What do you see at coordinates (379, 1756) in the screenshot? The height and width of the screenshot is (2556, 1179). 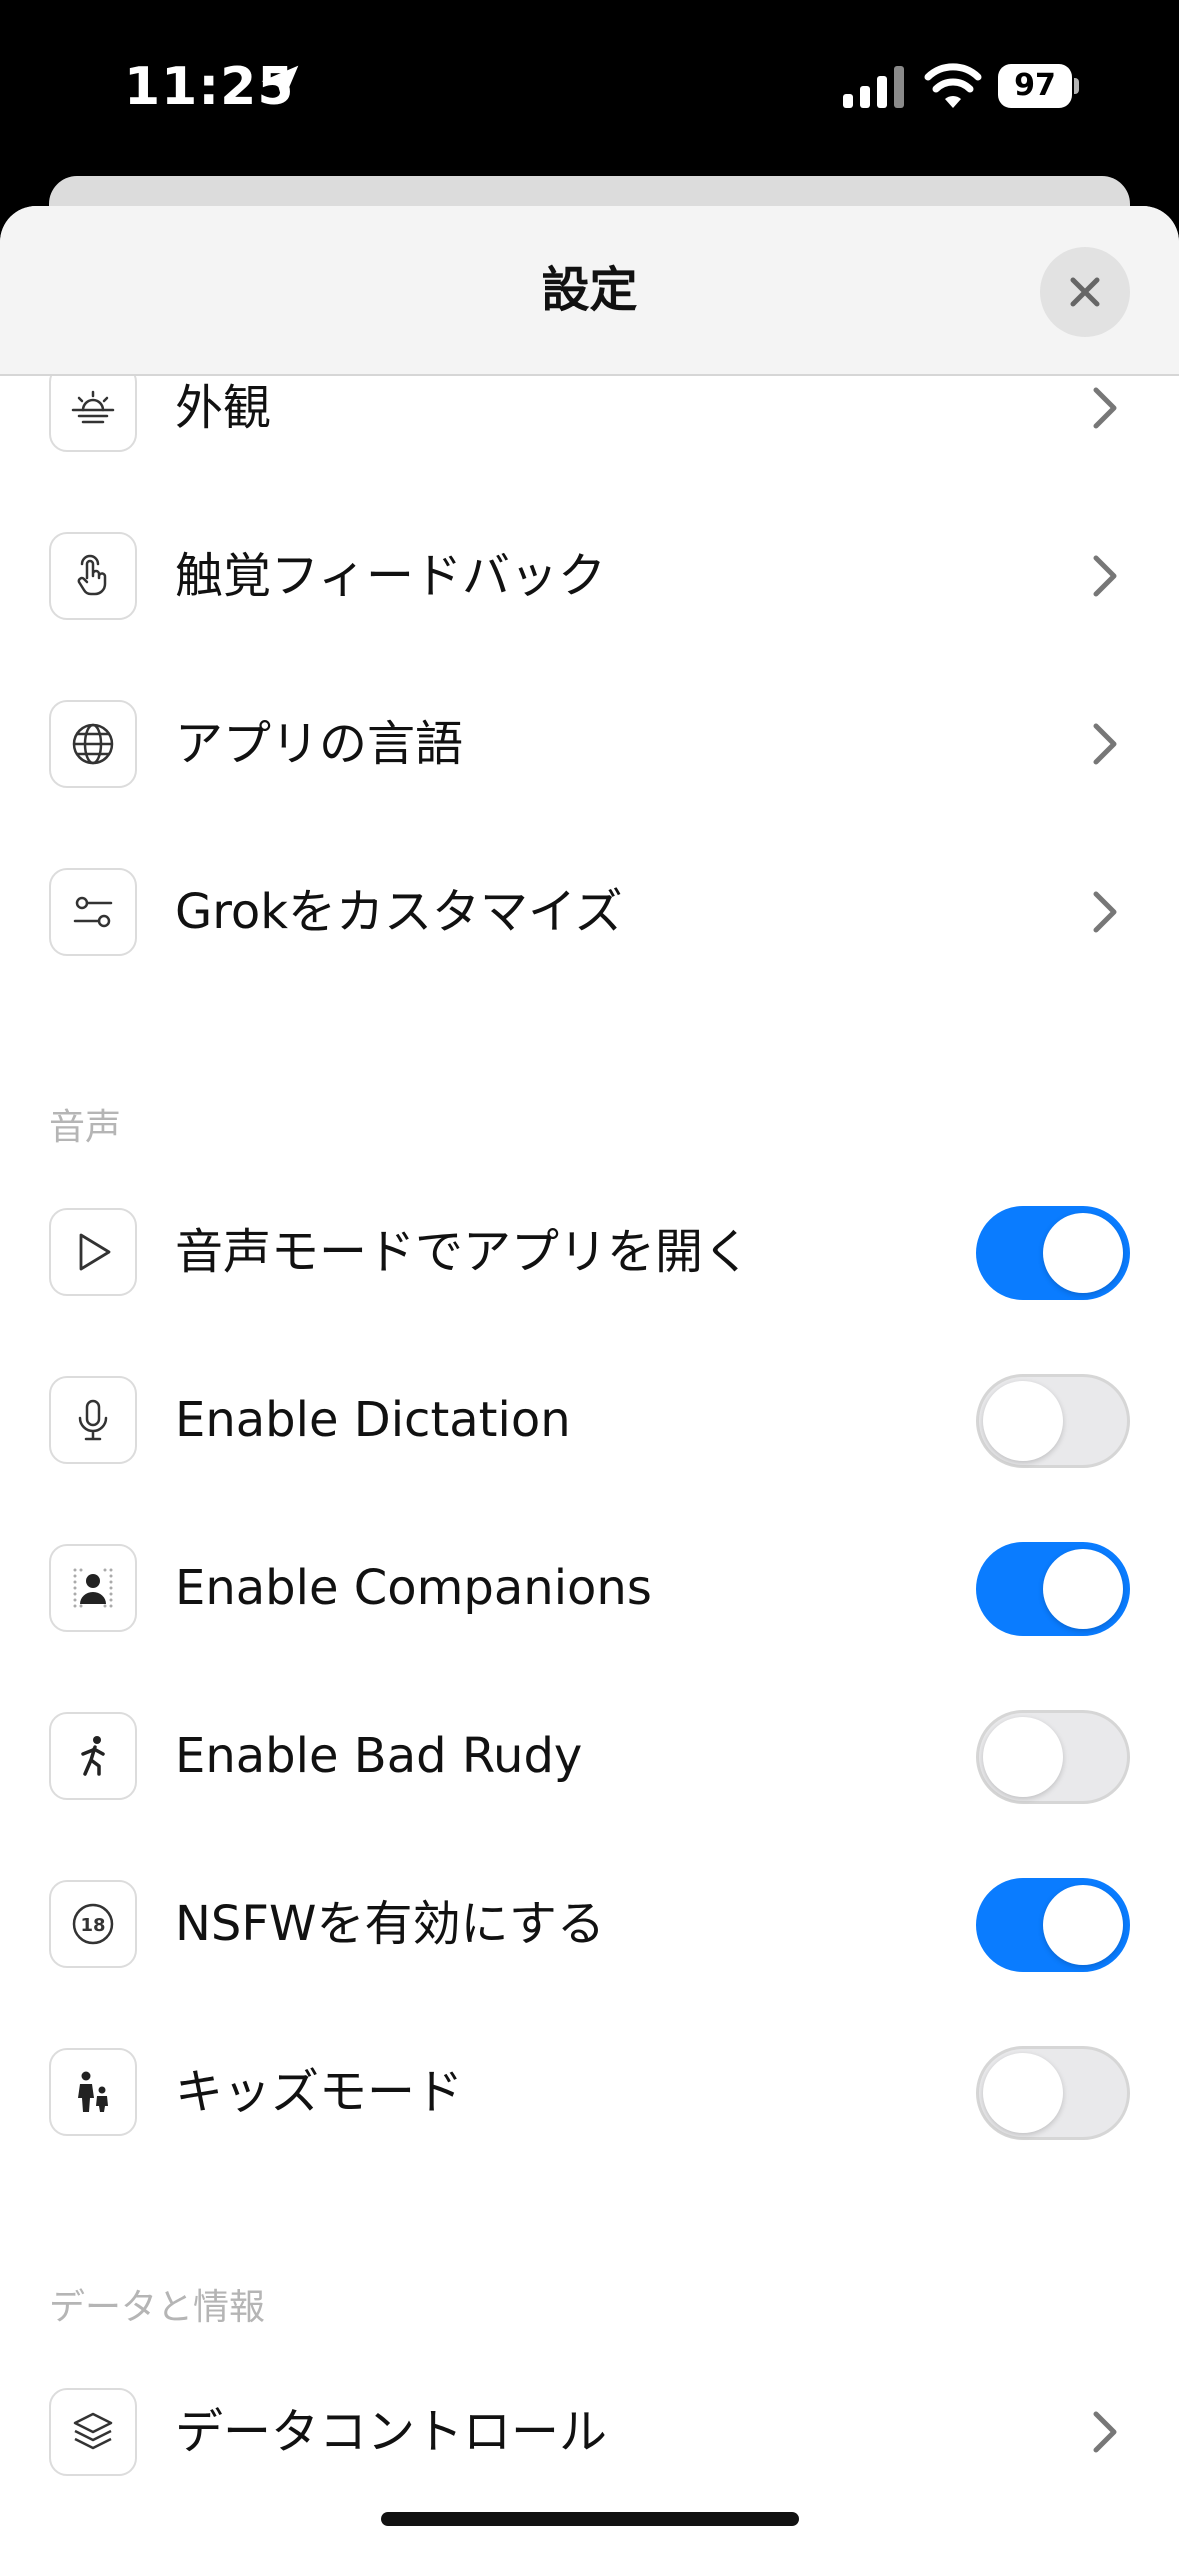 I see `row-label: Enable Bad Rudy` at bounding box center [379, 1756].